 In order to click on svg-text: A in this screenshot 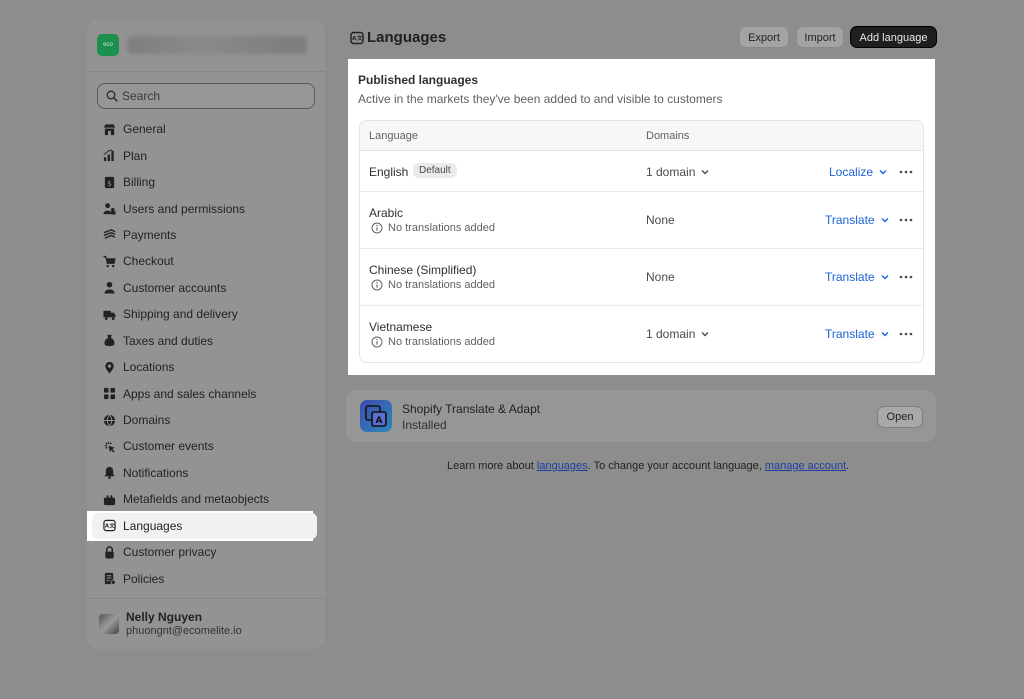, I will do `click(379, 421)`.